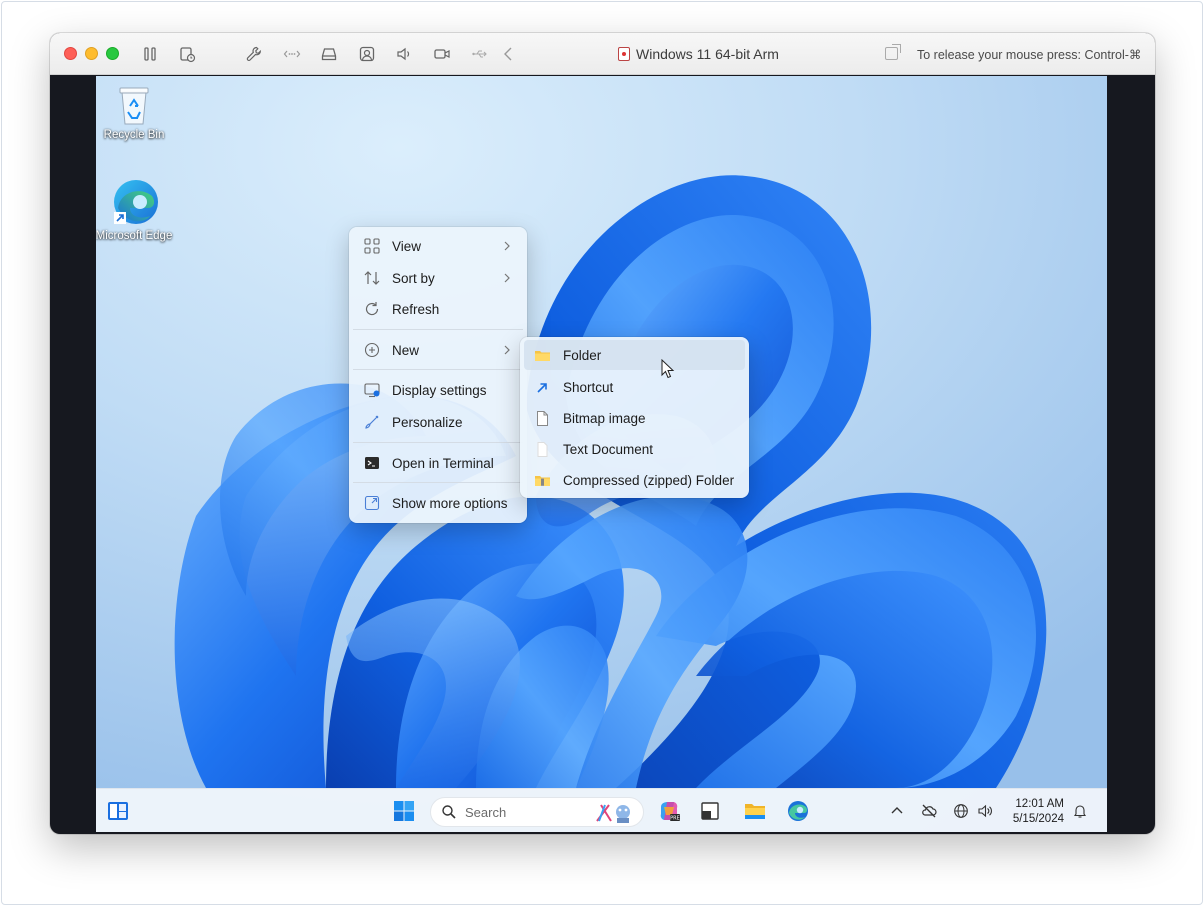 Image resolution: width=1204 pixels, height=906 pixels. I want to click on release-mouse-hint: To release your mouse press: Control-⌘, so click(1029, 55).